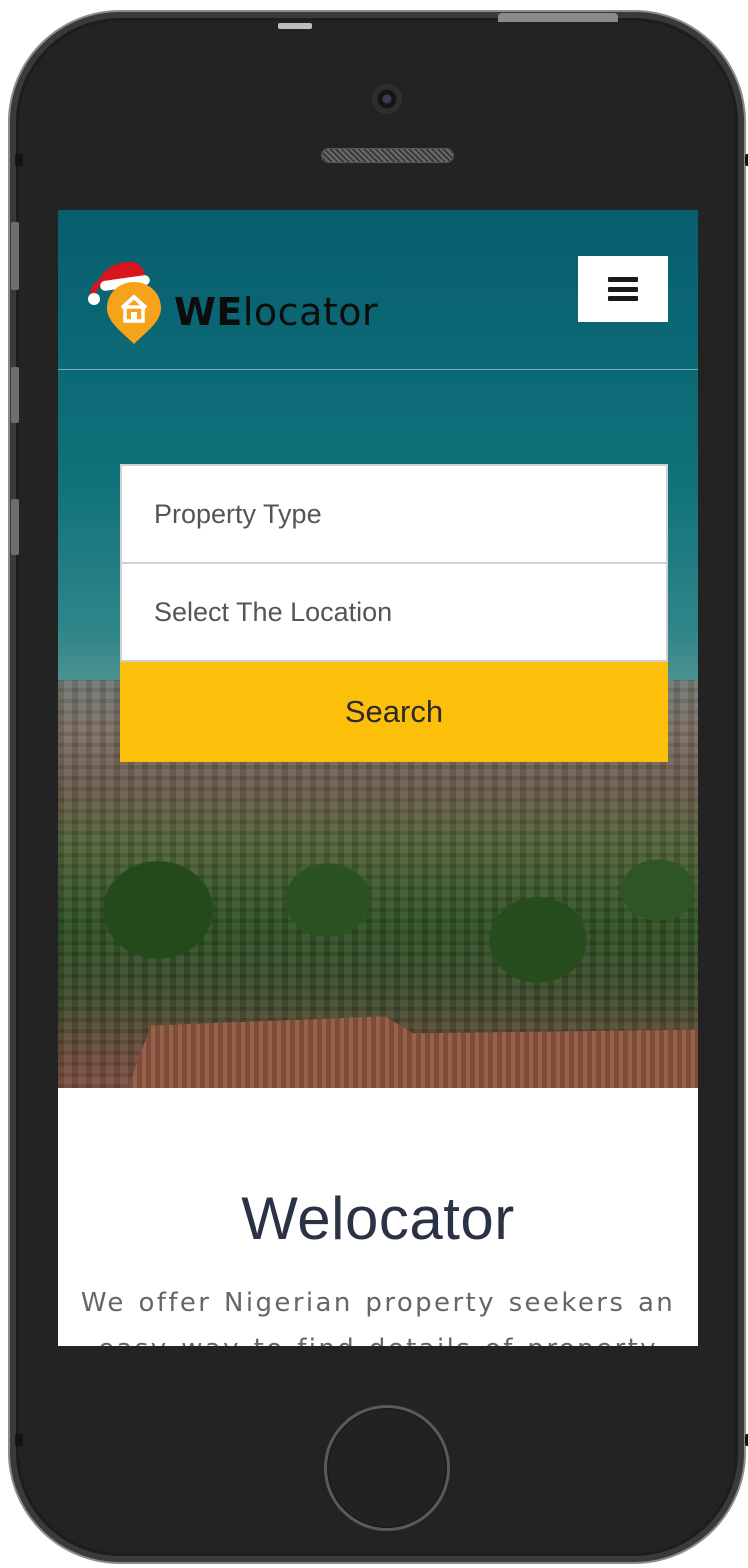  I want to click on volume-up-button, so click(15, 395).